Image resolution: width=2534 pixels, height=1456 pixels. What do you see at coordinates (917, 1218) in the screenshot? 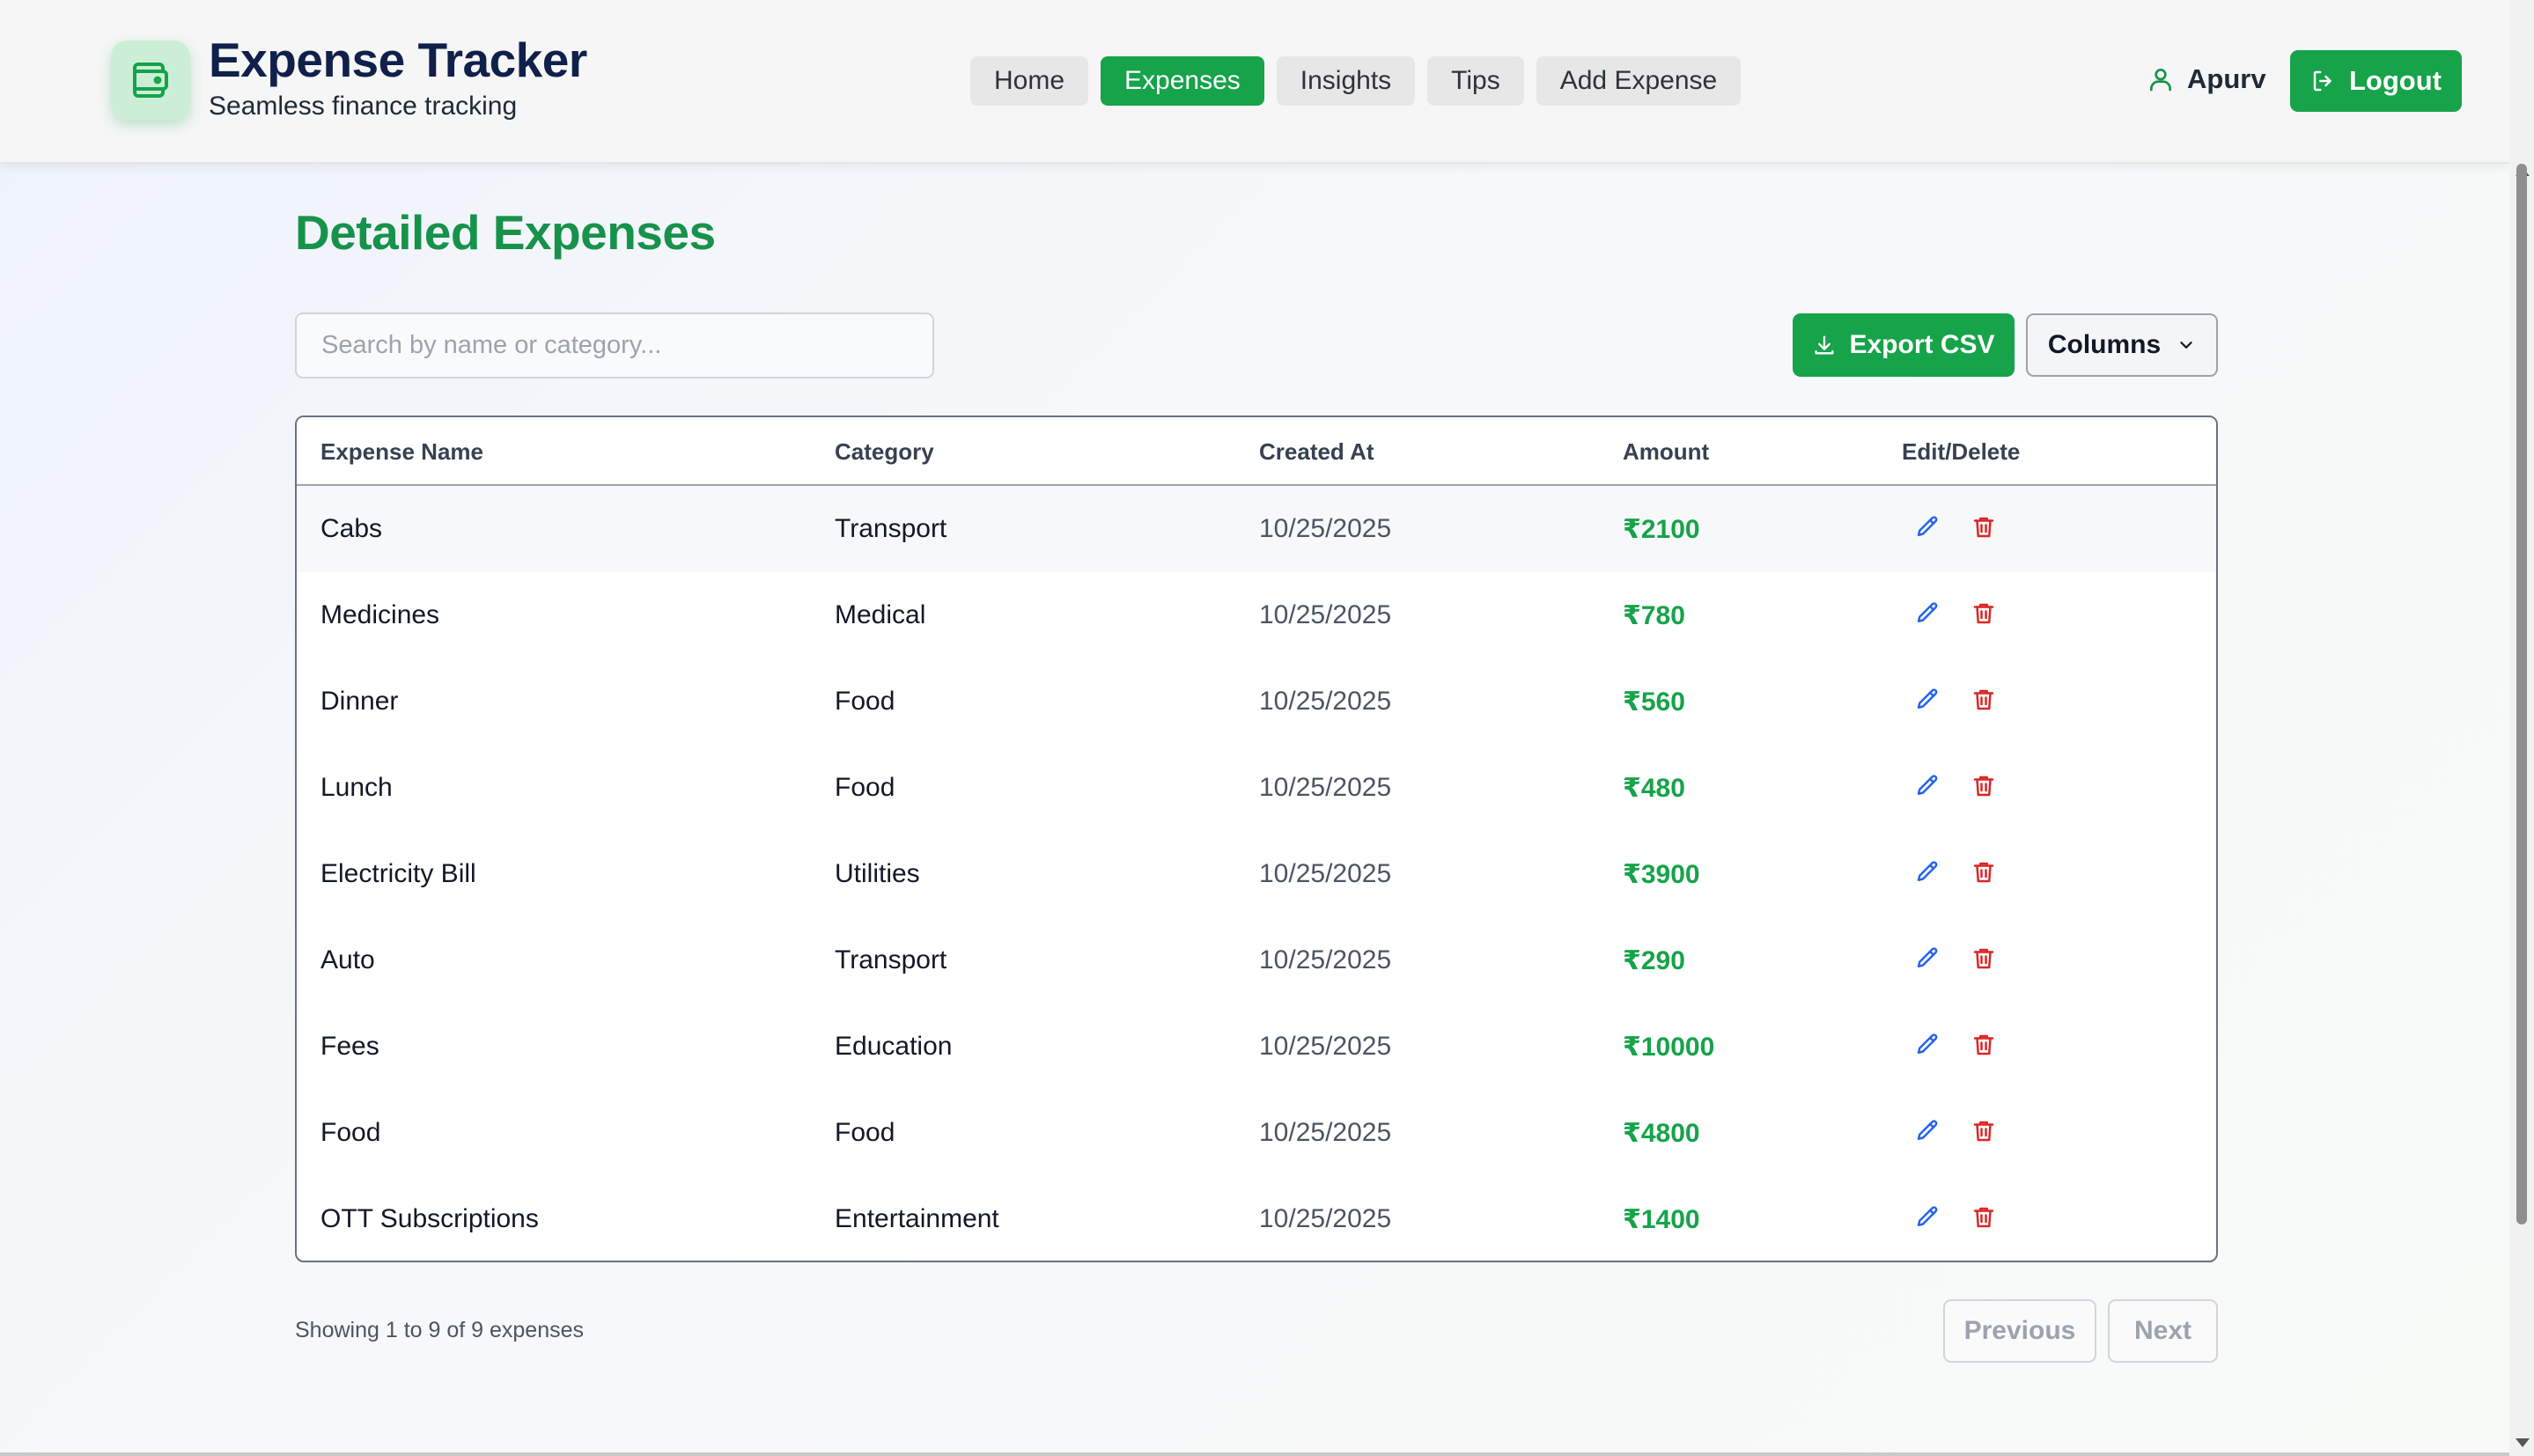
I see `cell-category: Entertainment` at bounding box center [917, 1218].